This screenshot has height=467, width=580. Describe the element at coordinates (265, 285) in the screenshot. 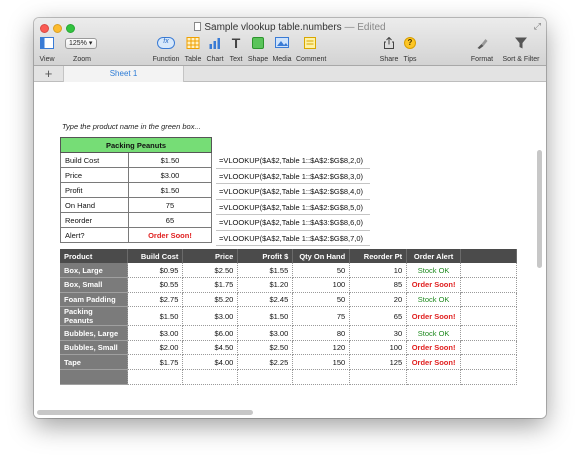

I see `cell-profit: $1.20` at that location.